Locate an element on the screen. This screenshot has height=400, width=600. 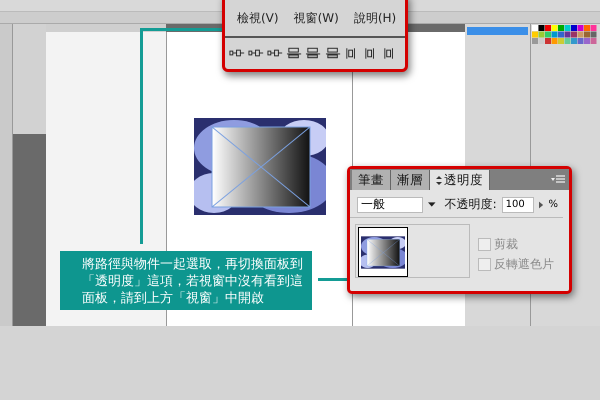
thumbnail-drawing is located at coordinates (383, 252).